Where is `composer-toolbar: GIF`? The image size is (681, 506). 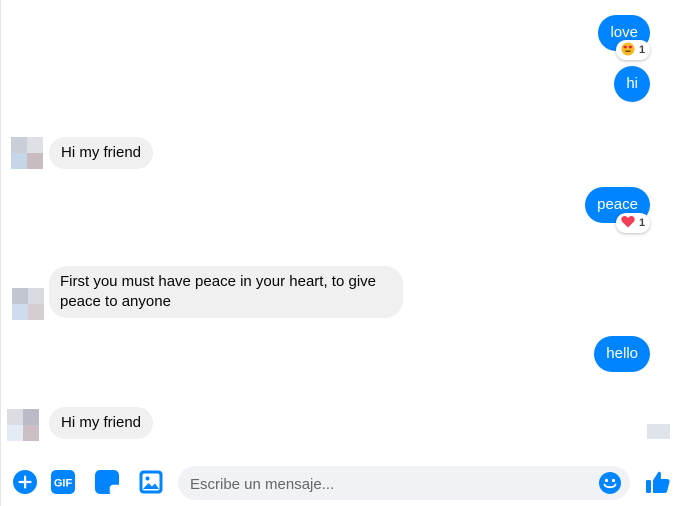
composer-toolbar: GIF is located at coordinates (340, 482).